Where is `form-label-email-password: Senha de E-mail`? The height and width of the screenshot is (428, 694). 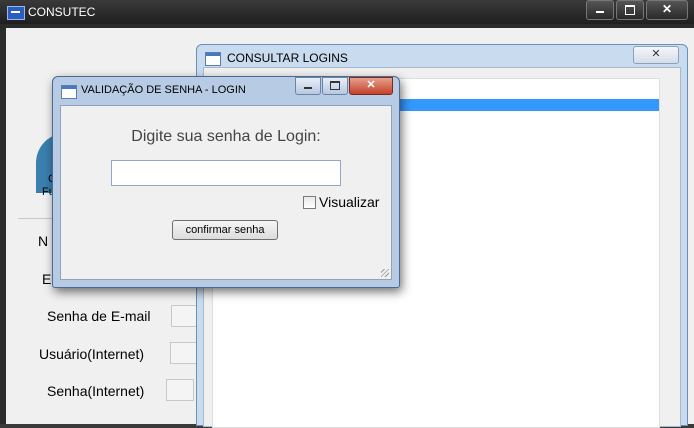 form-label-email-password: Senha de E-mail is located at coordinates (99, 316).